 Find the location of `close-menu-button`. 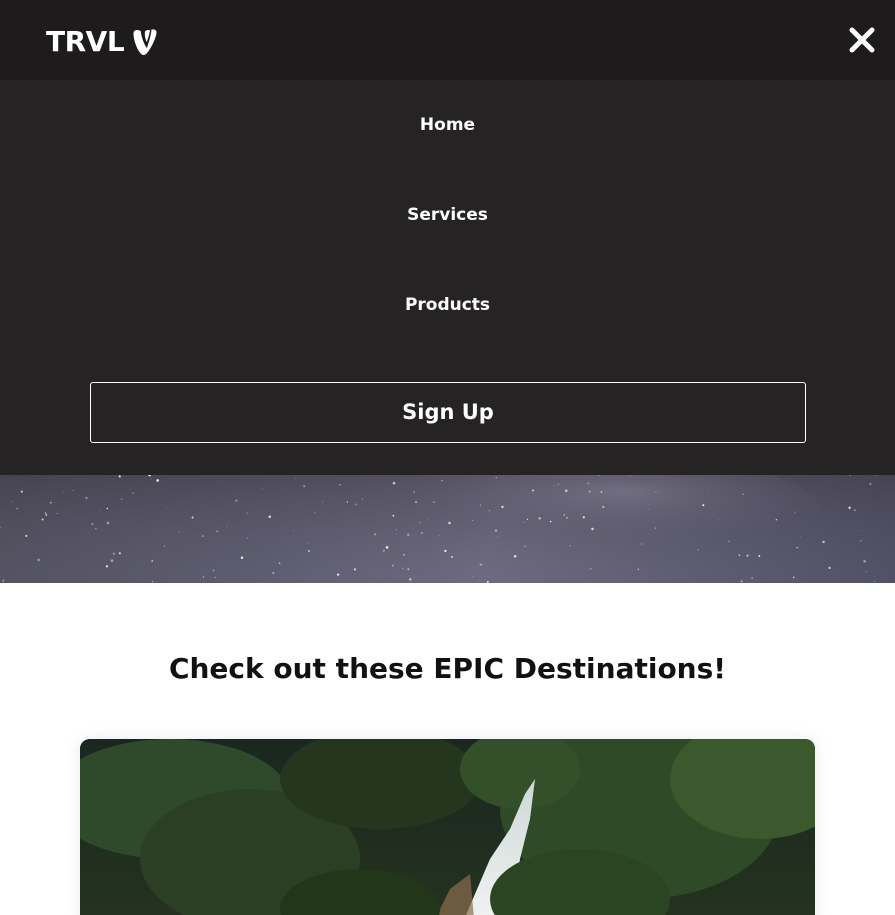

close-menu-button is located at coordinates (862, 40).